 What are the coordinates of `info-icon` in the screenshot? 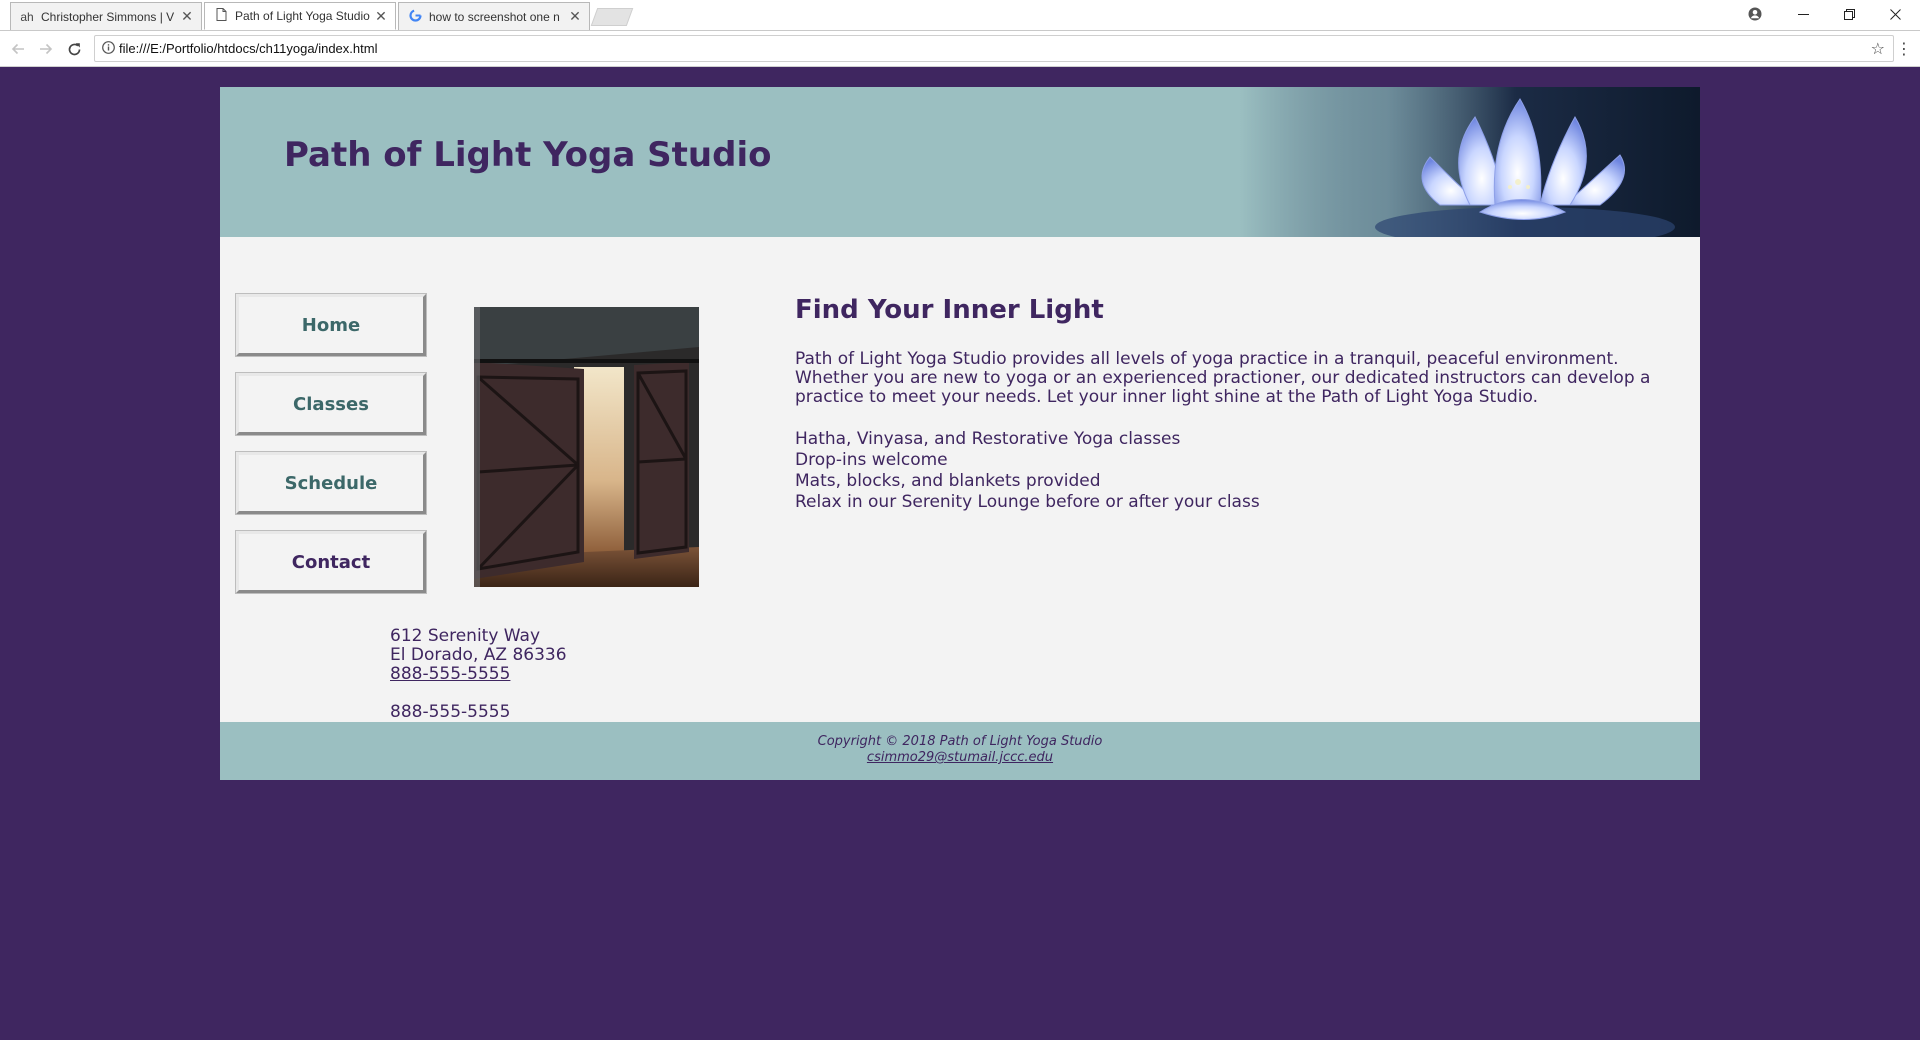 It's located at (108, 48).